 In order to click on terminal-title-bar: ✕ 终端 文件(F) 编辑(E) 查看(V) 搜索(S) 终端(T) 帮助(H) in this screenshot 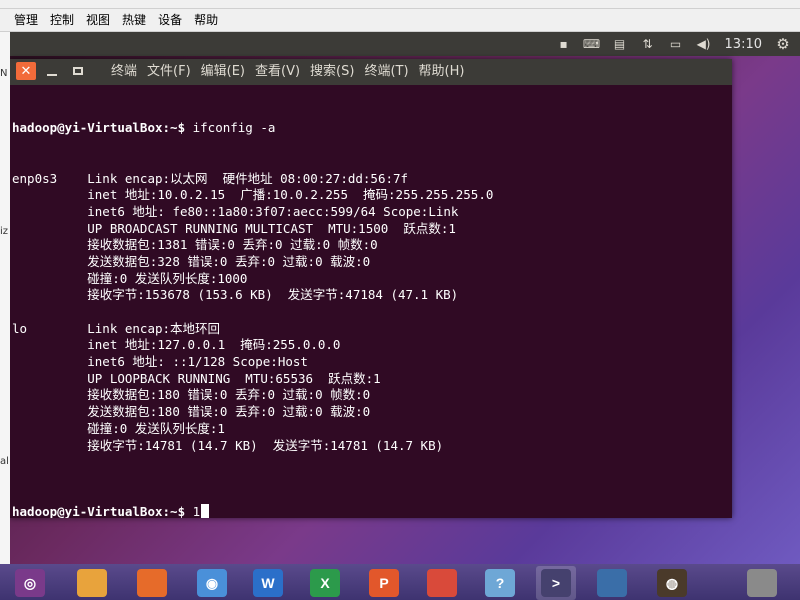, I will do `click(371, 72)`.